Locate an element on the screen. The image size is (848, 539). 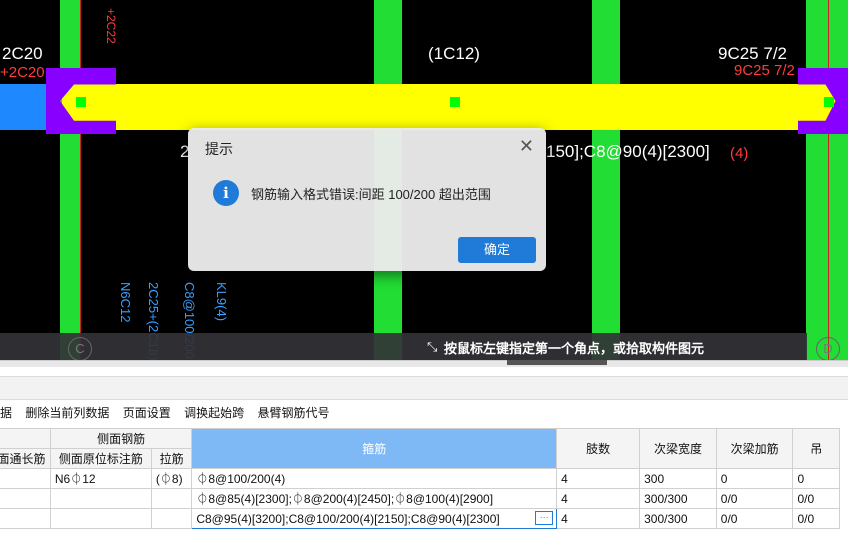
vertical-label: KL9(4) is located at coordinates (221, 302).